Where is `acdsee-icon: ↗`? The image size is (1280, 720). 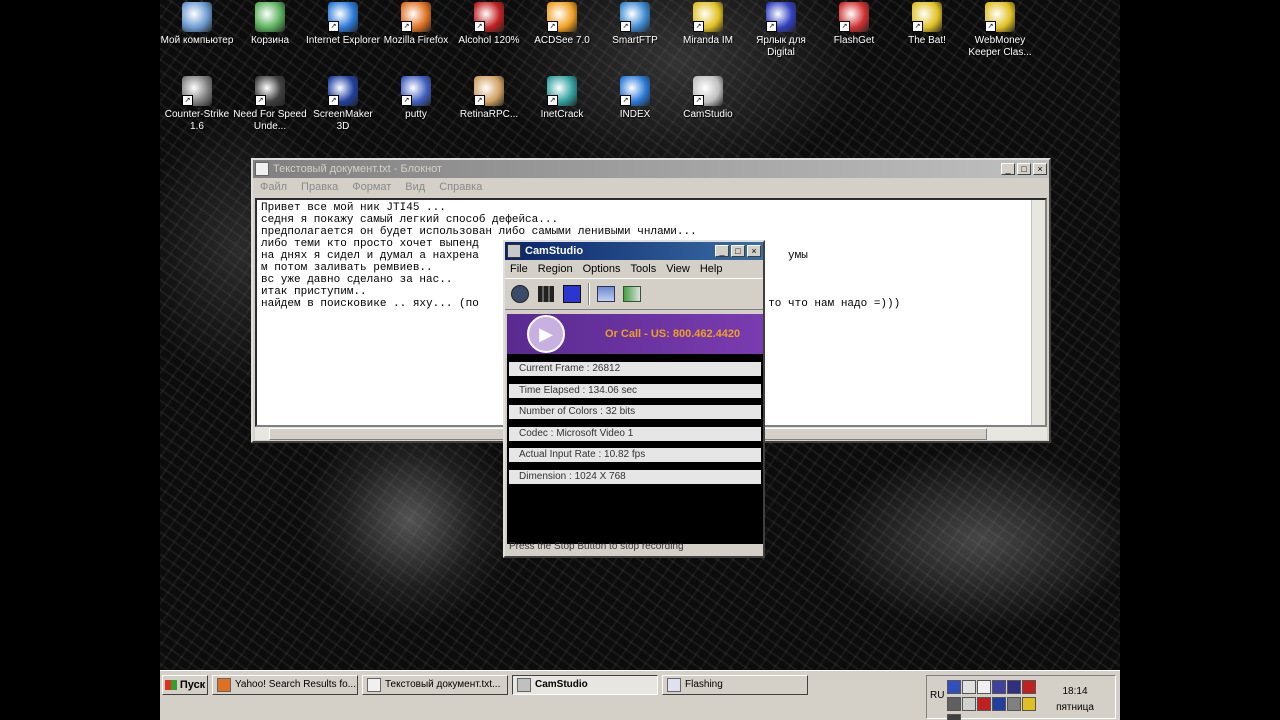 acdsee-icon: ↗ is located at coordinates (562, 17).